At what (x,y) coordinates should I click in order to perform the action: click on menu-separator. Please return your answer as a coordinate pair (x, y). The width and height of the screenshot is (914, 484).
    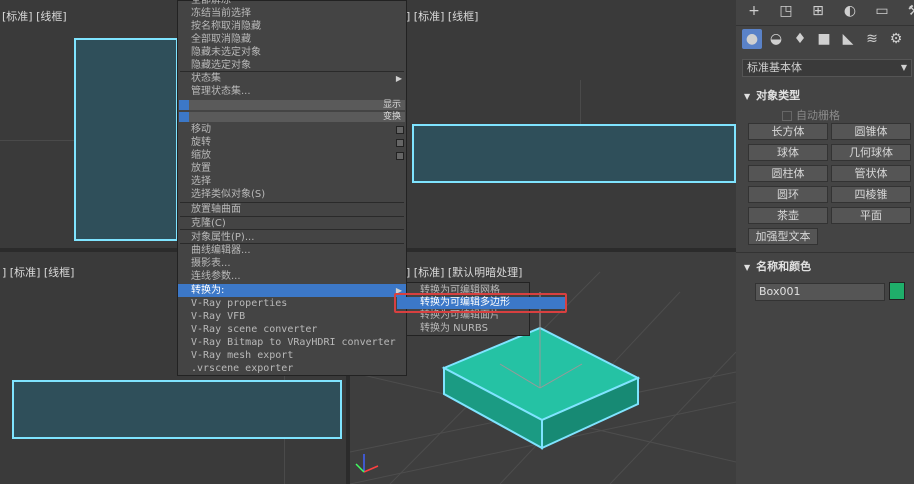
    Looking at the image, I should click on (292, 229).